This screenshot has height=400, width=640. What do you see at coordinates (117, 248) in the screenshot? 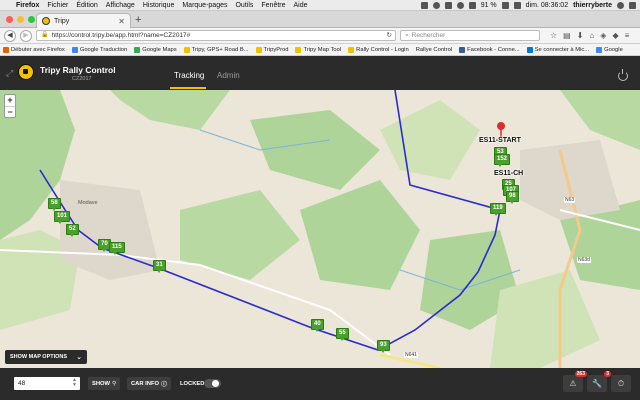
I see `car-marker: 115` at bounding box center [117, 248].